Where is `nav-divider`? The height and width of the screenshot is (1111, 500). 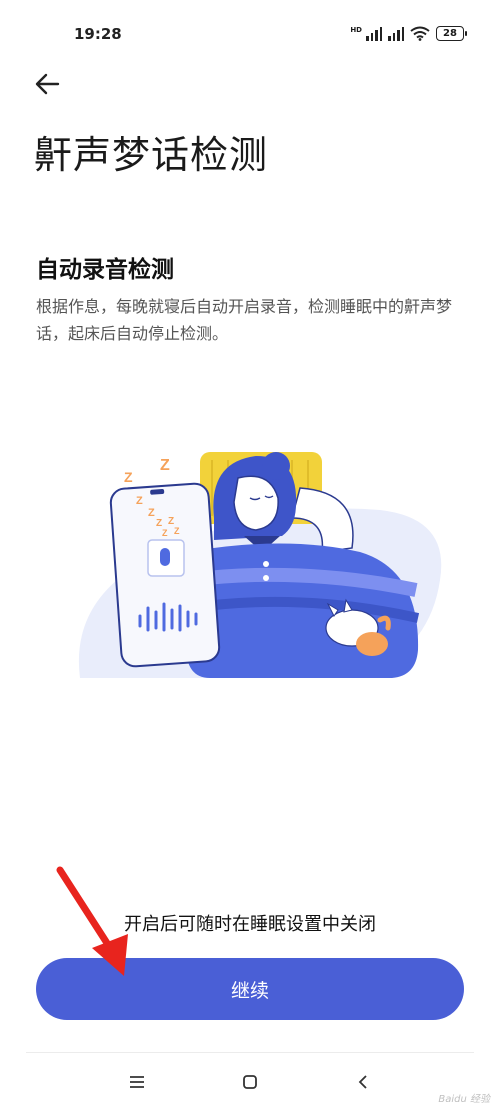
nav-divider is located at coordinates (250, 1052).